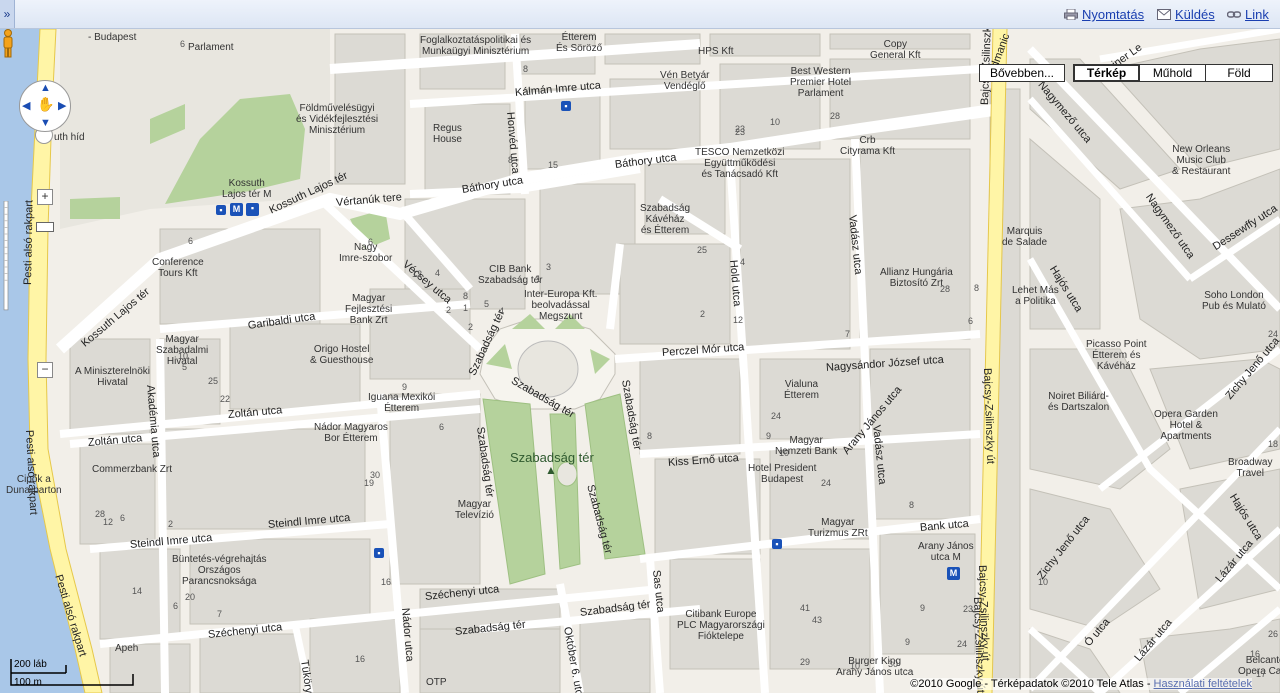 This screenshot has height=693, width=1280. What do you see at coordinates (1172, 73) in the screenshot?
I see `map-type-satellite-button: Műhold` at bounding box center [1172, 73].